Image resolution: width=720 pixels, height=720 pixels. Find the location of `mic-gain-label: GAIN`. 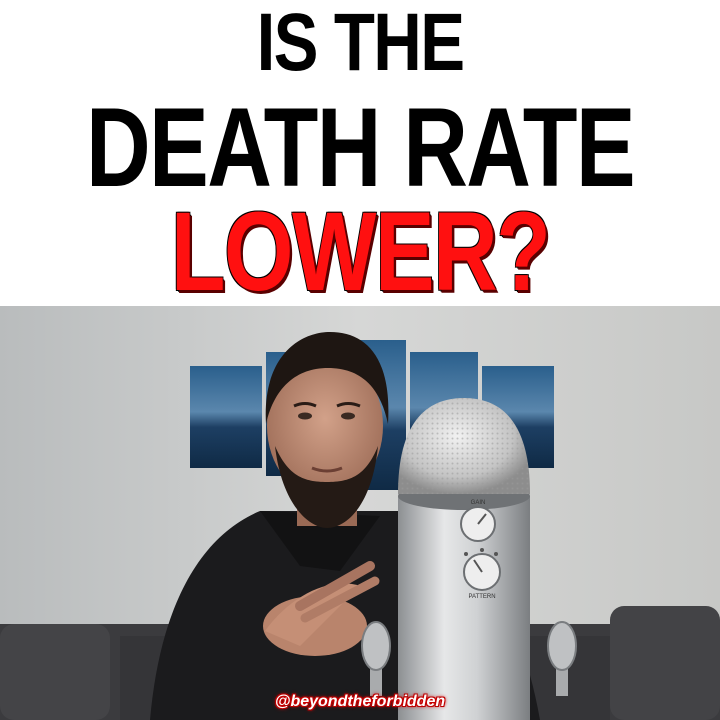

mic-gain-label: GAIN is located at coordinates (478, 503).